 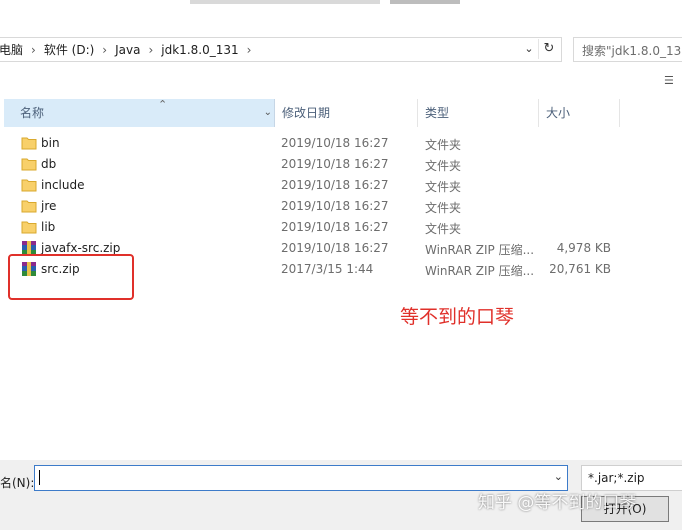 I want to click on file-row: jre 2019/10/18 16:27 文件夹, so click(x=320, y=206).